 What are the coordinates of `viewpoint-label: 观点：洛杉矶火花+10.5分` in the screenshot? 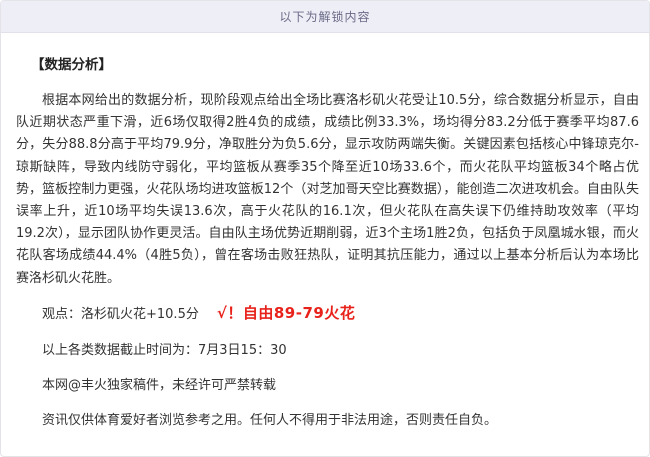 It's located at (120, 315).